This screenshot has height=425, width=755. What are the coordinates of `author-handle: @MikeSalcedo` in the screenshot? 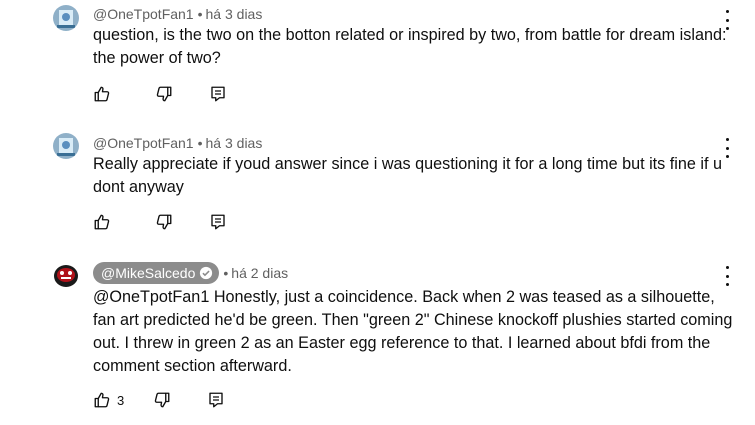 It's located at (148, 273).